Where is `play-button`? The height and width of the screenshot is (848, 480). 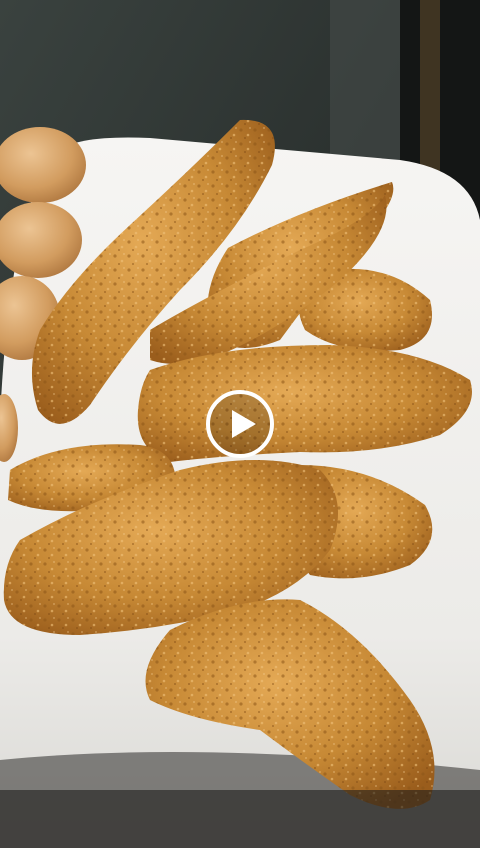 play-button is located at coordinates (240, 424).